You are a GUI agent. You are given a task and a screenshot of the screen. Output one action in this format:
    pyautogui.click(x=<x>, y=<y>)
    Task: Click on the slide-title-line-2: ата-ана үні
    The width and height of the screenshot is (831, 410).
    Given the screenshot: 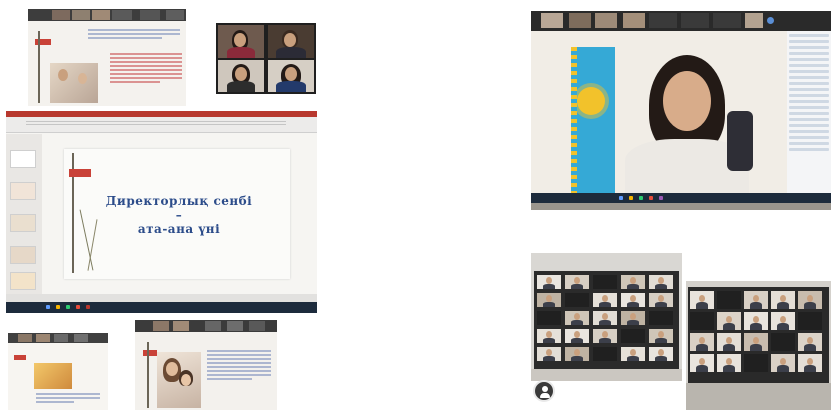 What is the action you would take?
    pyautogui.click(x=179, y=228)
    